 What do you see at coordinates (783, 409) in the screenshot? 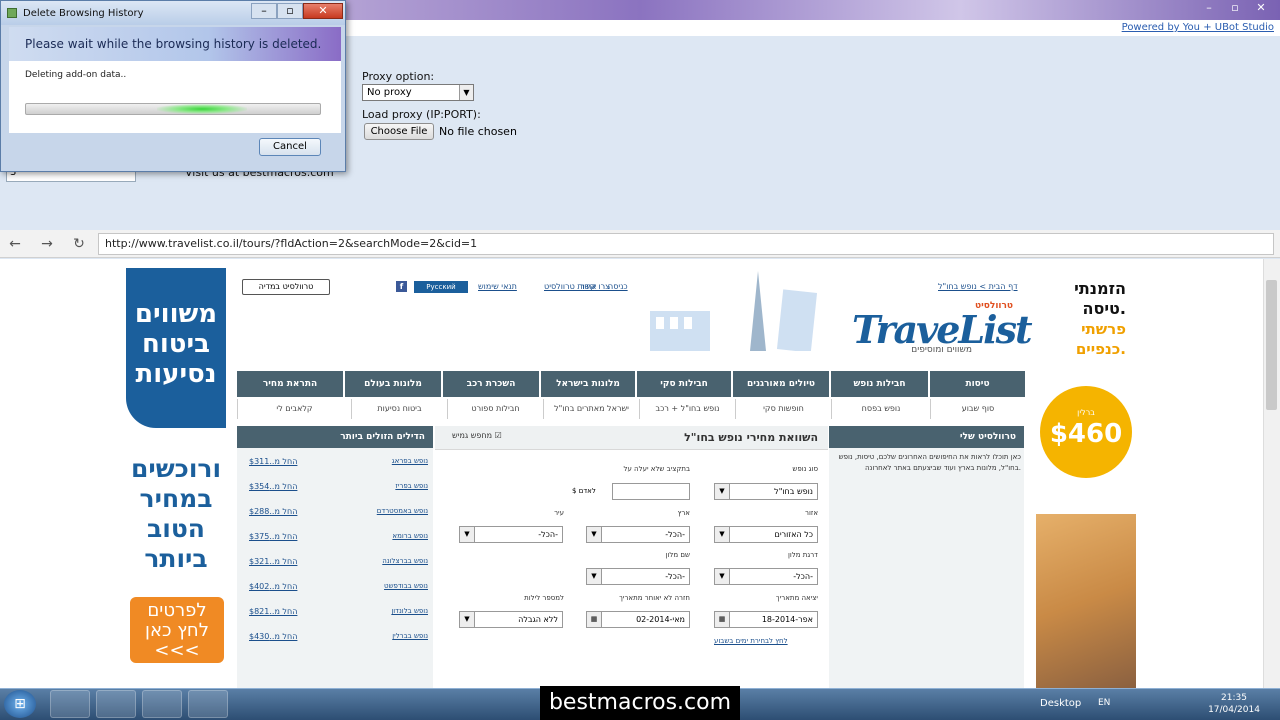
I see `subtab-item: חופשות סקי` at bounding box center [783, 409].